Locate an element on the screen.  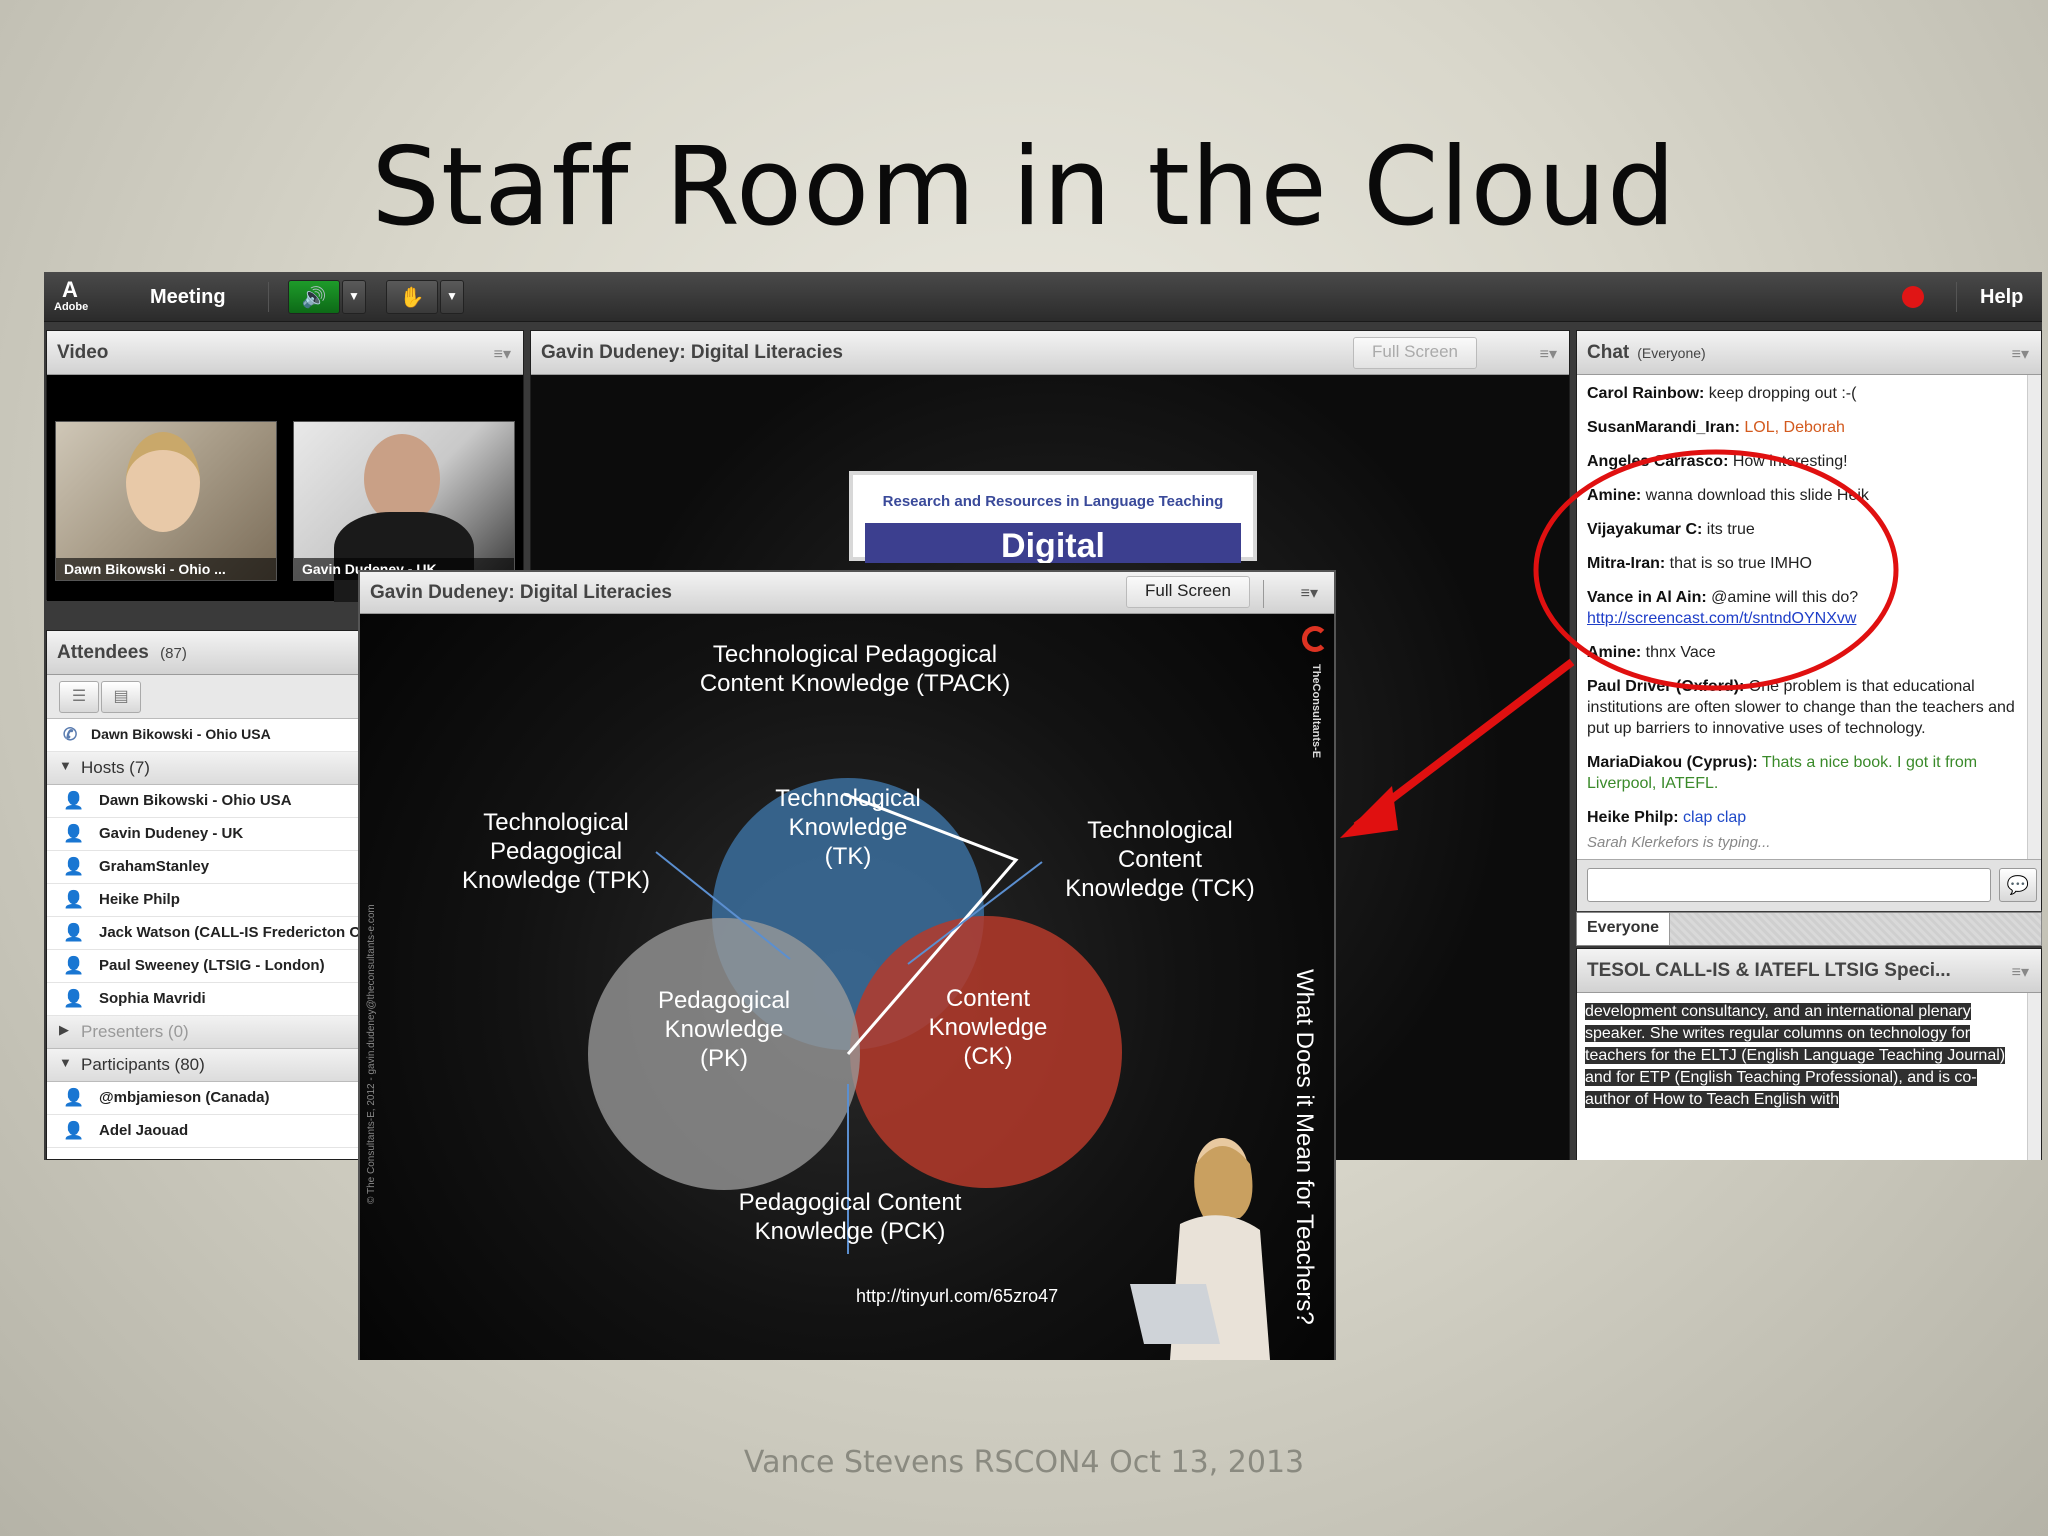
tpk-label-line2: Pedagogical is located at coordinates (556, 851).